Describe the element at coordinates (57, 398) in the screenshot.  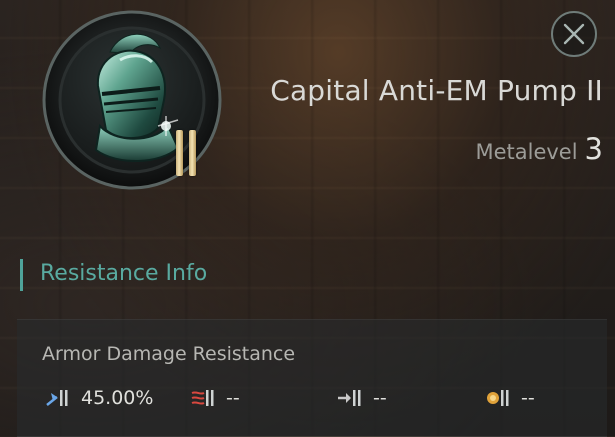
I see `em-damage-icon` at that location.